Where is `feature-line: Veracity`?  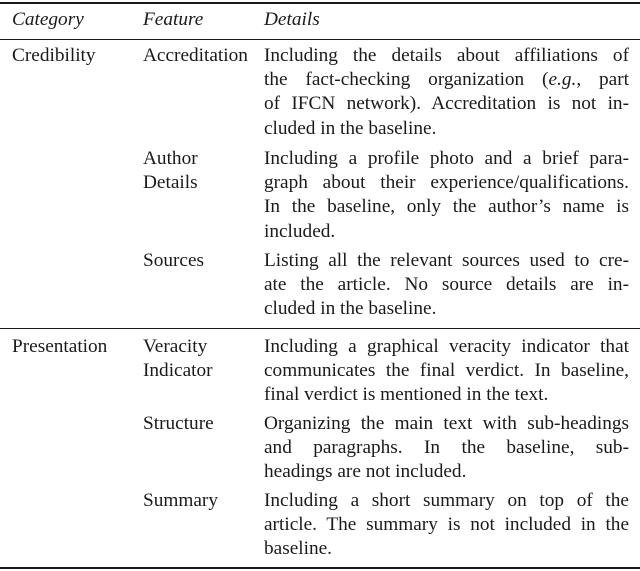 feature-line: Veracity is located at coordinates (175, 346).